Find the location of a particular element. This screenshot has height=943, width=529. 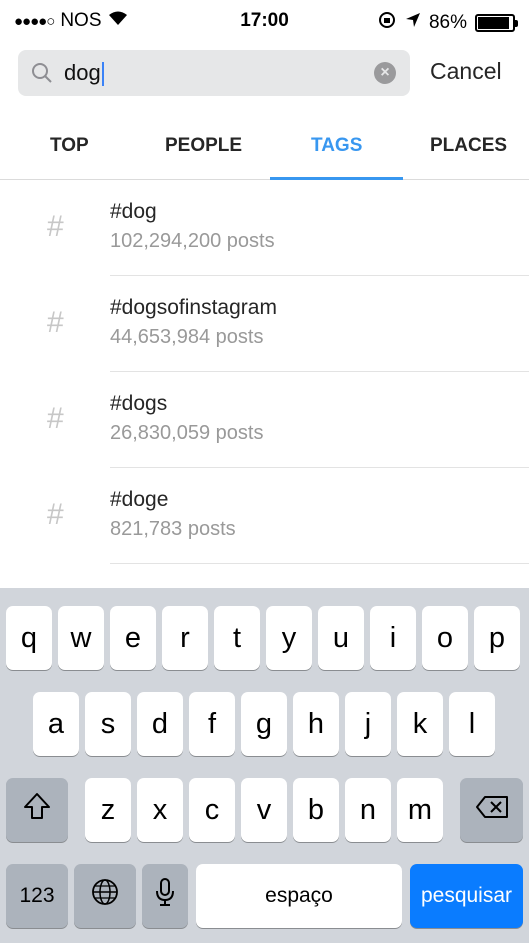

key-n: n is located at coordinates (368, 810).